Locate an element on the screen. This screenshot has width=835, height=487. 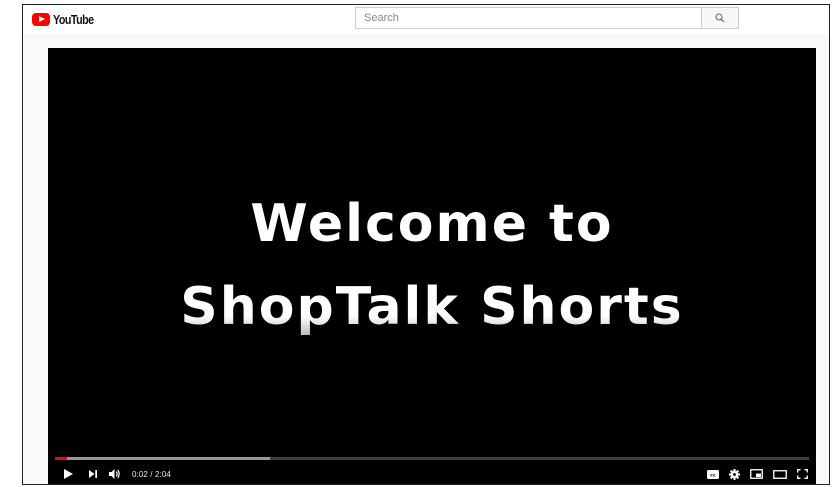
next-icon is located at coordinates (93, 474).